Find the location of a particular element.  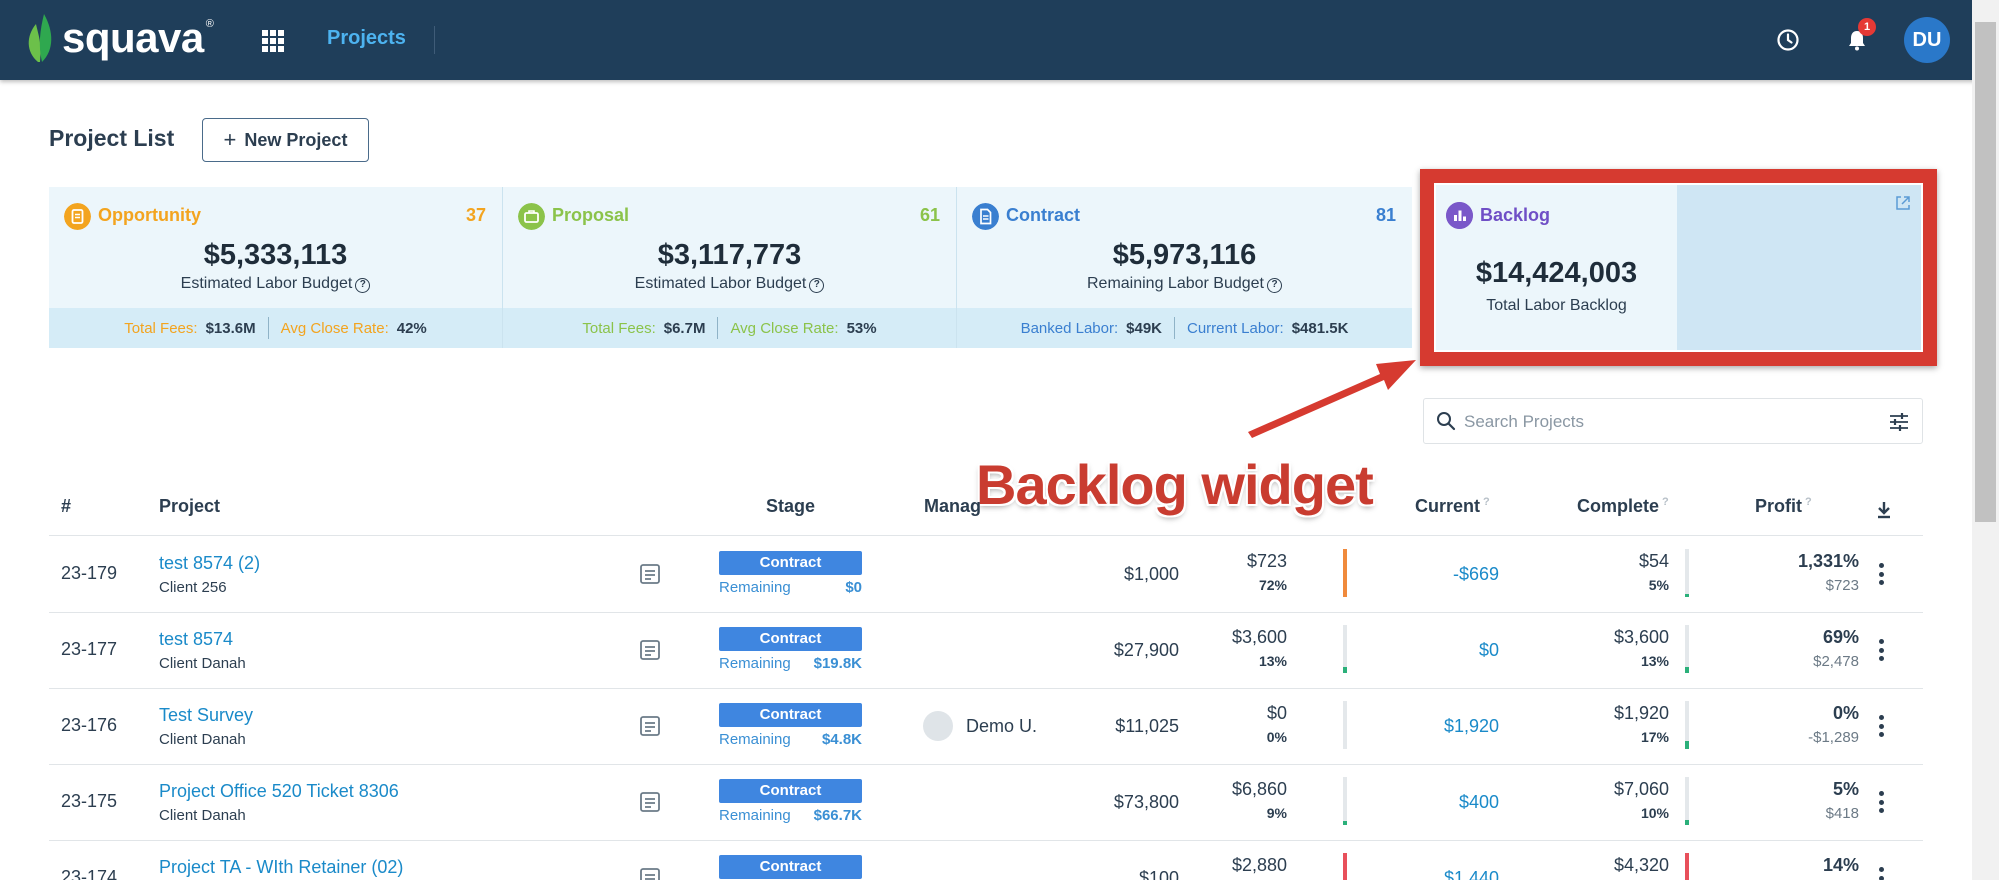

page-title: Project List is located at coordinates (112, 138).